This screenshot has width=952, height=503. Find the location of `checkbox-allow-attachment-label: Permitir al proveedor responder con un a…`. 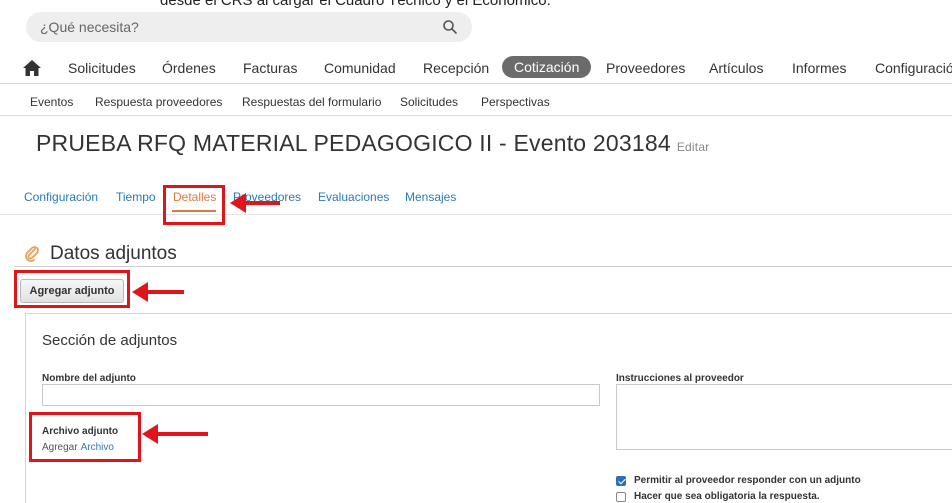

checkbox-allow-attachment-label: Permitir al proveedor responder con un a… is located at coordinates (747, 480).